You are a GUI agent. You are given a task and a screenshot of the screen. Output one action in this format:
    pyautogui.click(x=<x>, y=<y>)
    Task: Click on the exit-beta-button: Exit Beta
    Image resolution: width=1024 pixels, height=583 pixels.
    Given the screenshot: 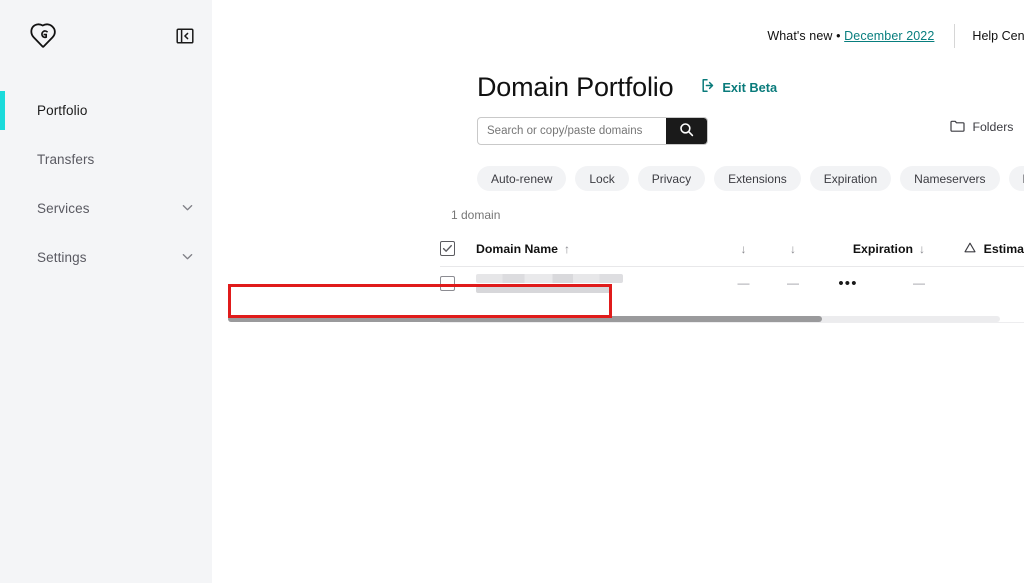 What is the action you would take?
    pyautogui.click(x=739, y=87)
    